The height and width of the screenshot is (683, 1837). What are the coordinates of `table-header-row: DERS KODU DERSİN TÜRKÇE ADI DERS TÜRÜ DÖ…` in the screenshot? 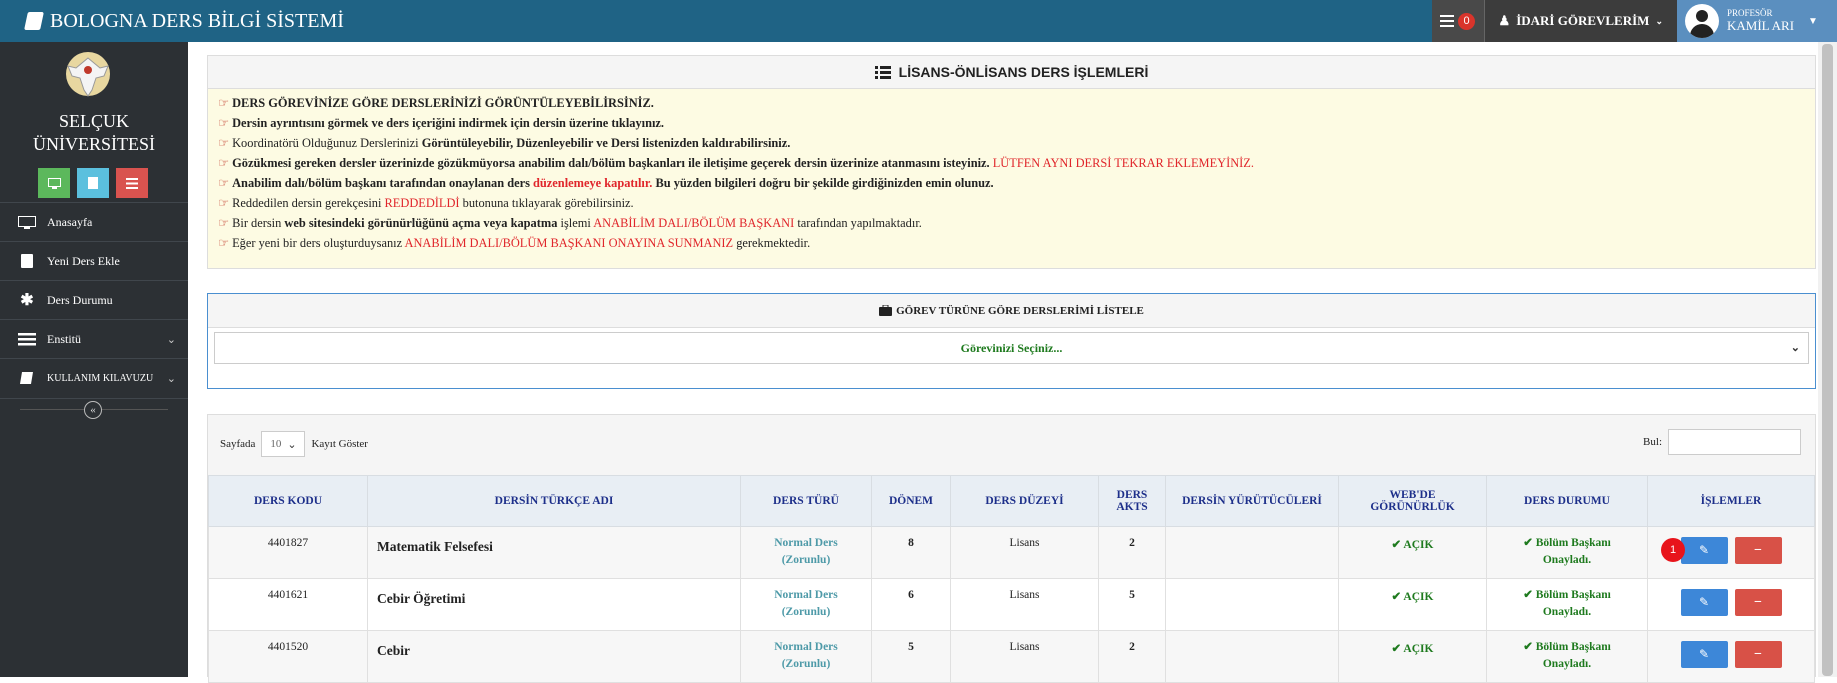 It's located at (1011, 501).